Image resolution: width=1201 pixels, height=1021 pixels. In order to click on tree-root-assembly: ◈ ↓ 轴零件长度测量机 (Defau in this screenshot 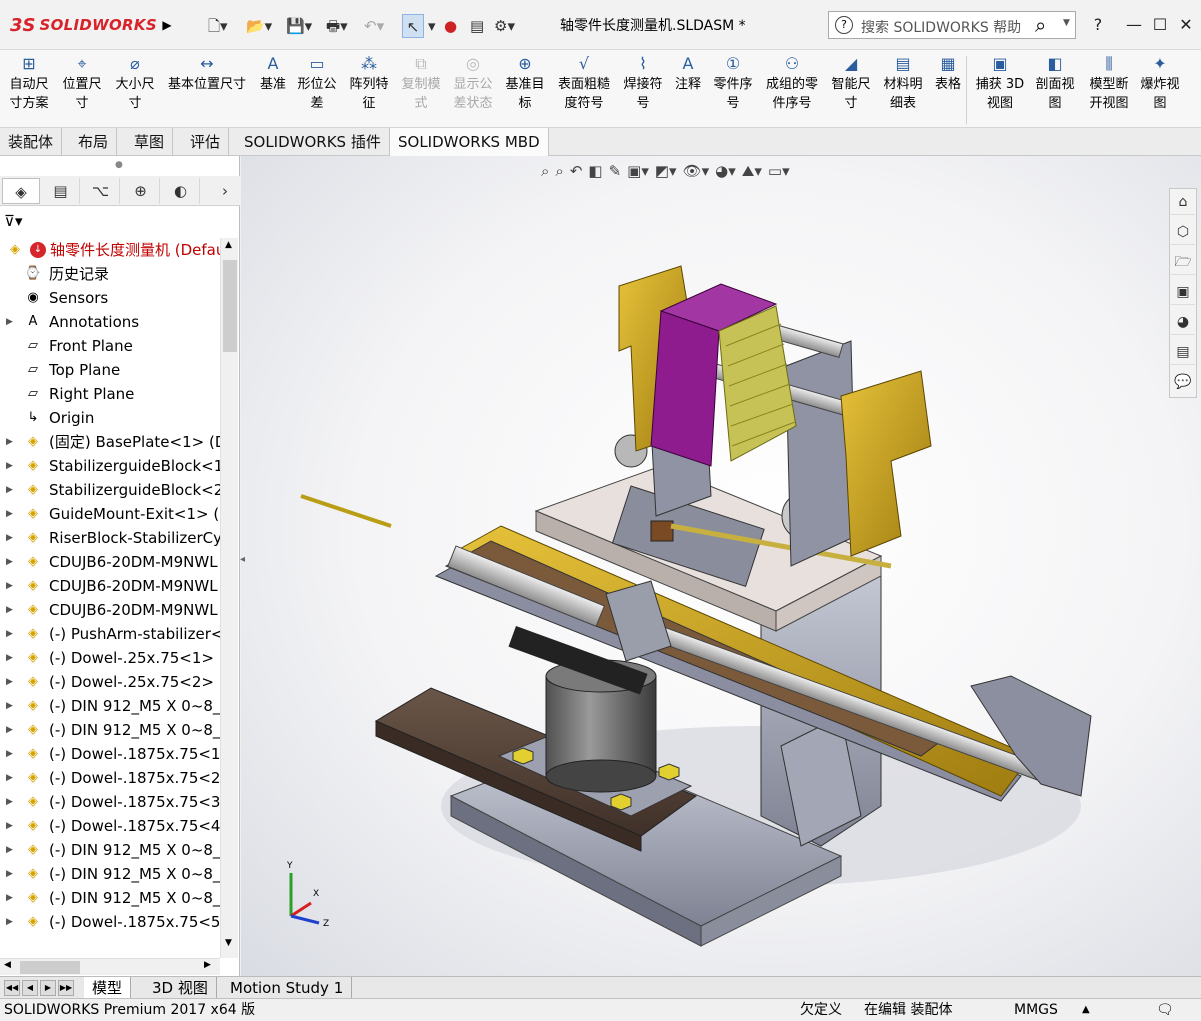, I will do `click(110, 250)`.